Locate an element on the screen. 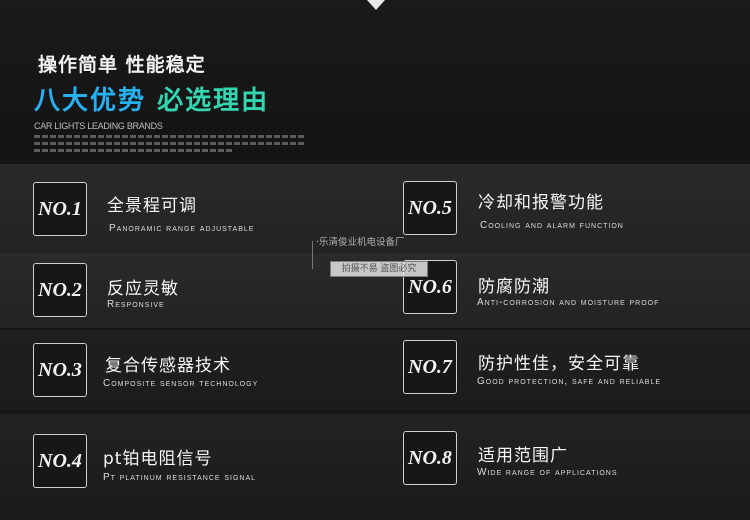  feature-number-badge: NO.5 is located at coordinates (430, 208).